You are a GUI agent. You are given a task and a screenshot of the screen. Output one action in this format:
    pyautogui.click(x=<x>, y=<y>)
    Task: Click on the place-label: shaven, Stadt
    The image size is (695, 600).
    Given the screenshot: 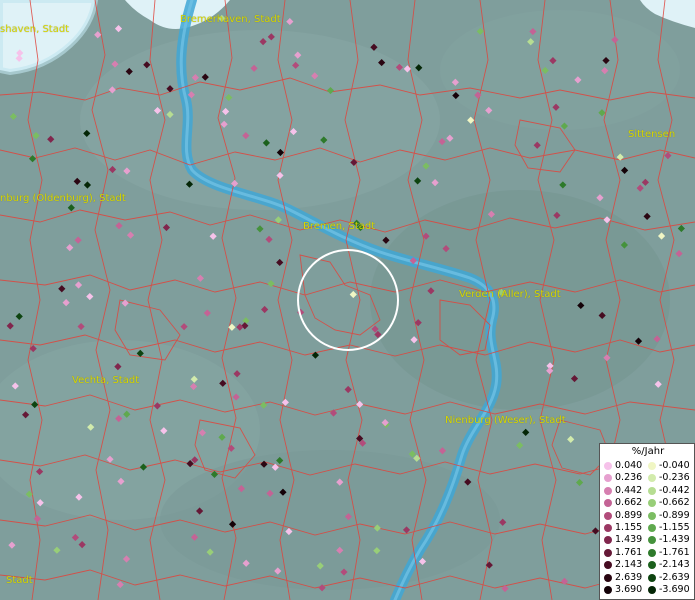 What is the action you would take?
    pyautogui.click(x=35, y=29)
    